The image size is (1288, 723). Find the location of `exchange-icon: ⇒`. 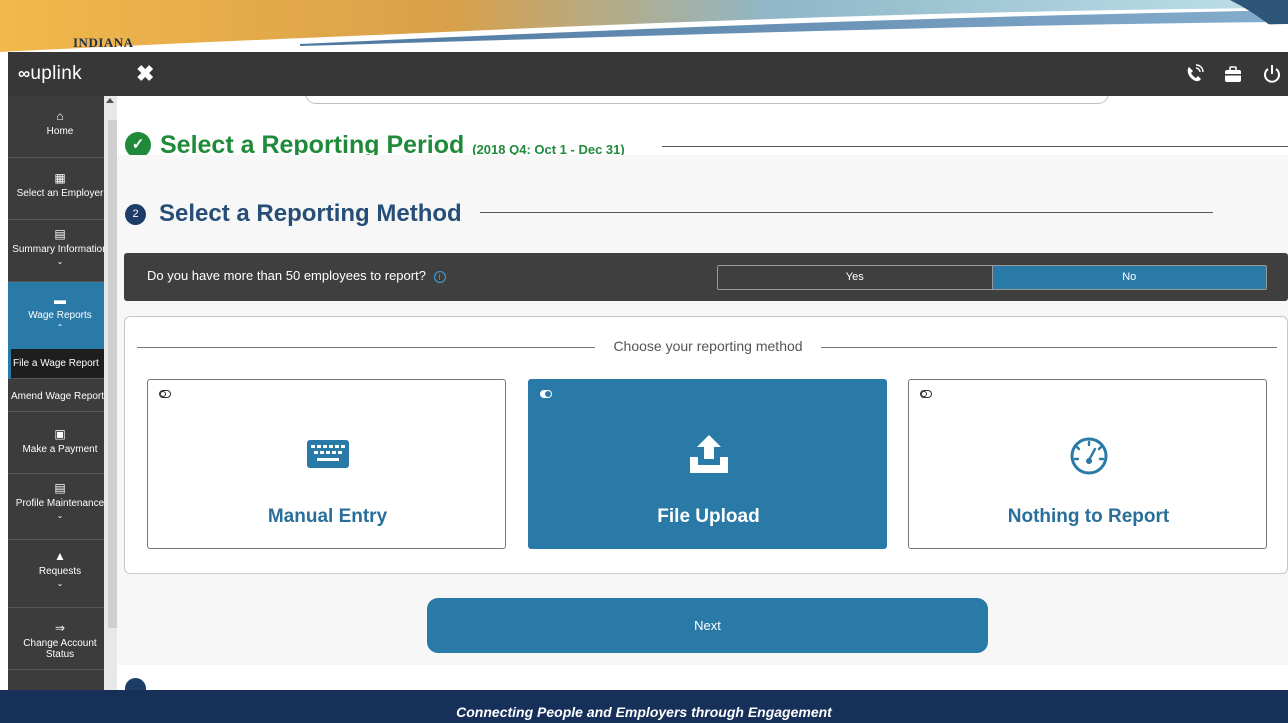

exchange-icon: ⇒ is located at coordinates (60, 628).